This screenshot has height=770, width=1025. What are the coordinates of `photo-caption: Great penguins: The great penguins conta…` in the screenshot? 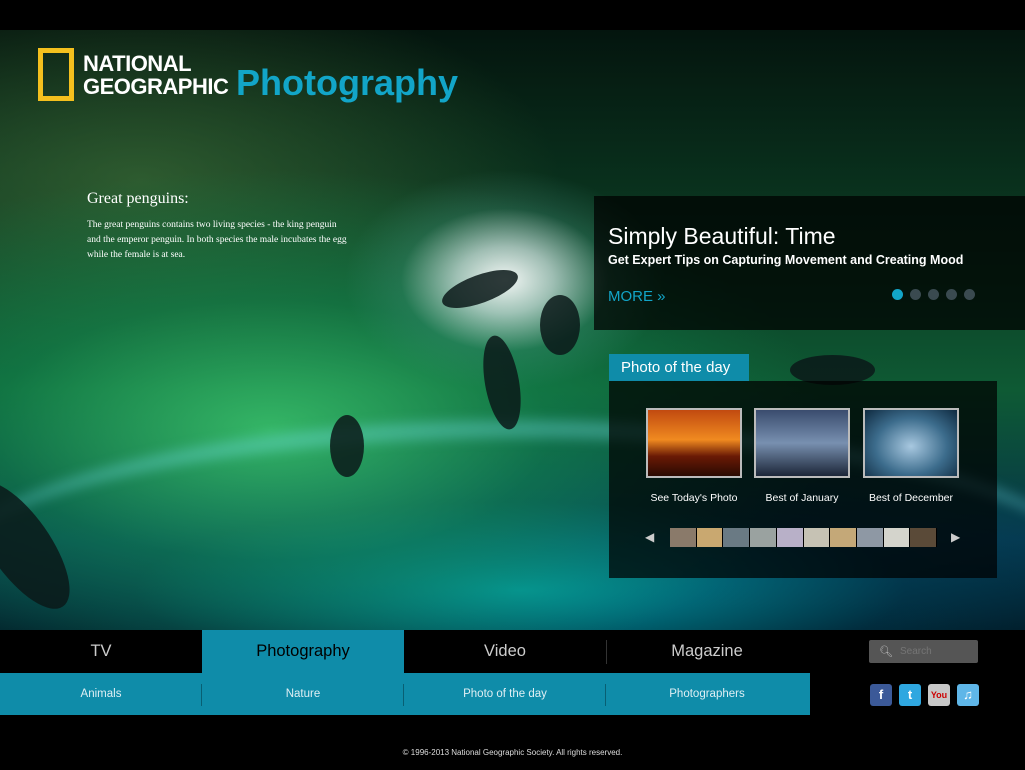 It's located at (217, 226).